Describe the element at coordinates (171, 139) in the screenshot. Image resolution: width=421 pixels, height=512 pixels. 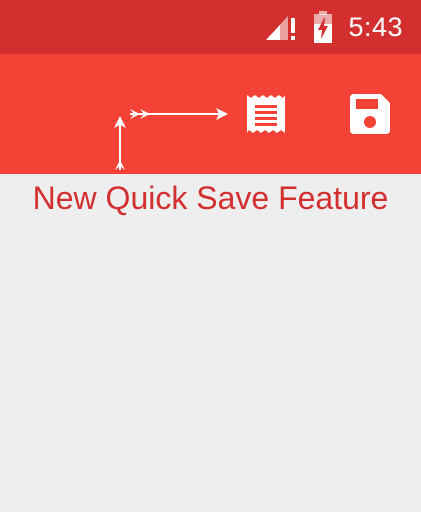
I see `annotation-arrows` at that location.